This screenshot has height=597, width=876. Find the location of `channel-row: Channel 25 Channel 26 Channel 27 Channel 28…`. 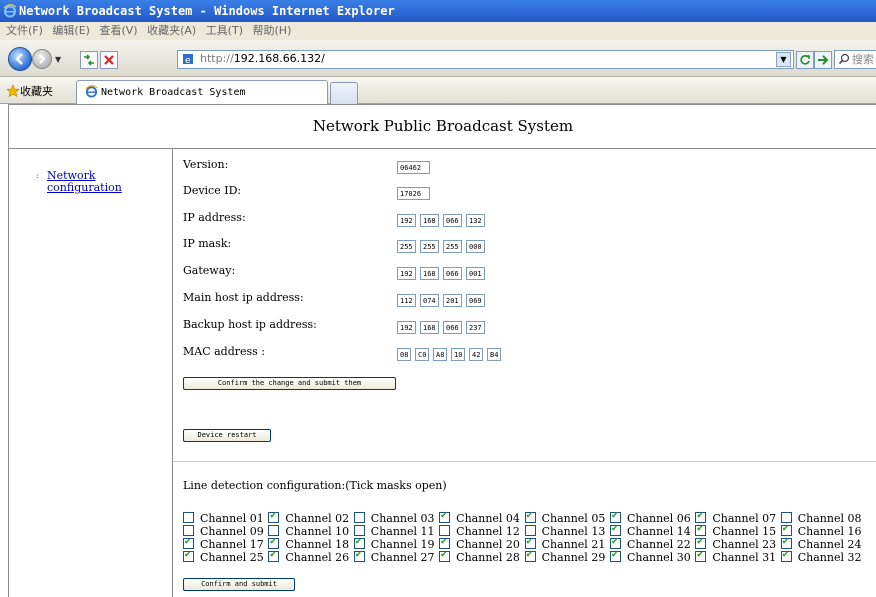

channel-row: Channel 25 Channel 26 Channel 27 Channel 28… is located at coordinates (524, 555).